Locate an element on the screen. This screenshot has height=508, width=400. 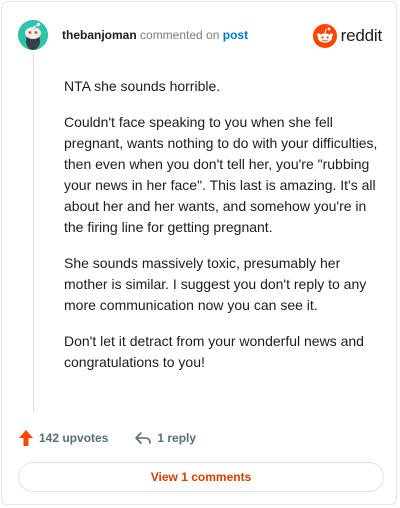
upvote-button: 142 upvotes is located at coordinates (63, 438).